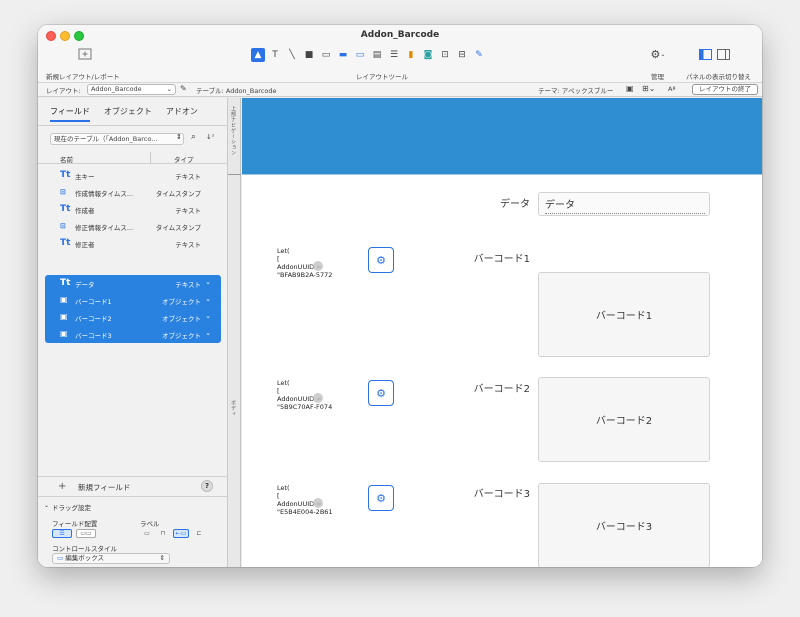  What do you see at coordinates (428, 55) in the screenshot?
I see `web-viewer-tool-icon: ◙` at bounding box center [428, 55].